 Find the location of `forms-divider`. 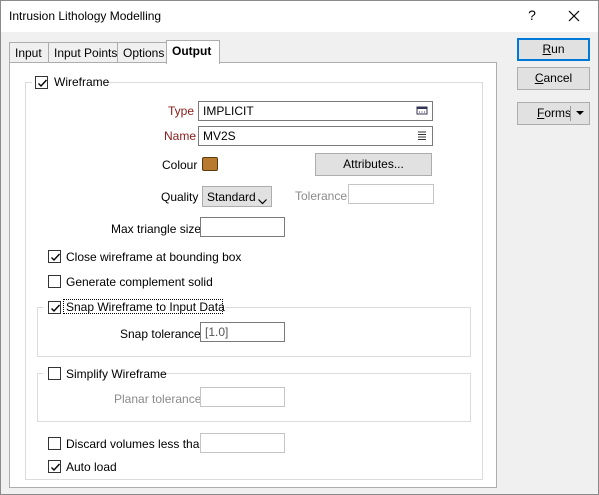

forms-divider is located at coordinates (570, 113).